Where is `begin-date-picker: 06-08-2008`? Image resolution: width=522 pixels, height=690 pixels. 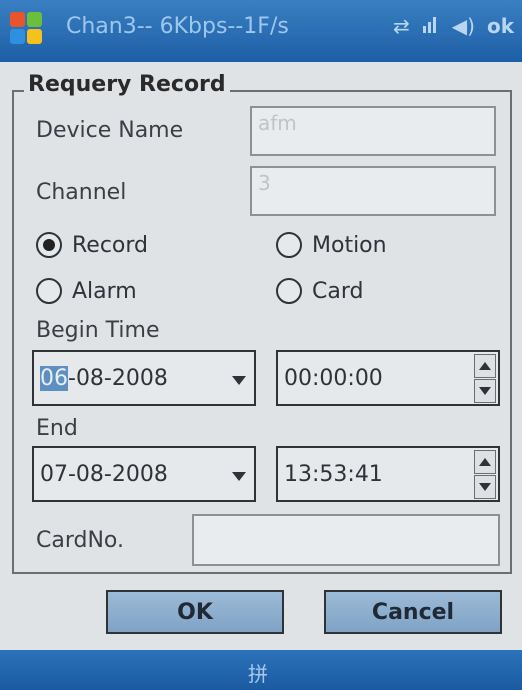 begin-date-picker: 06-08-2008 is located at coordinates (144, 378).